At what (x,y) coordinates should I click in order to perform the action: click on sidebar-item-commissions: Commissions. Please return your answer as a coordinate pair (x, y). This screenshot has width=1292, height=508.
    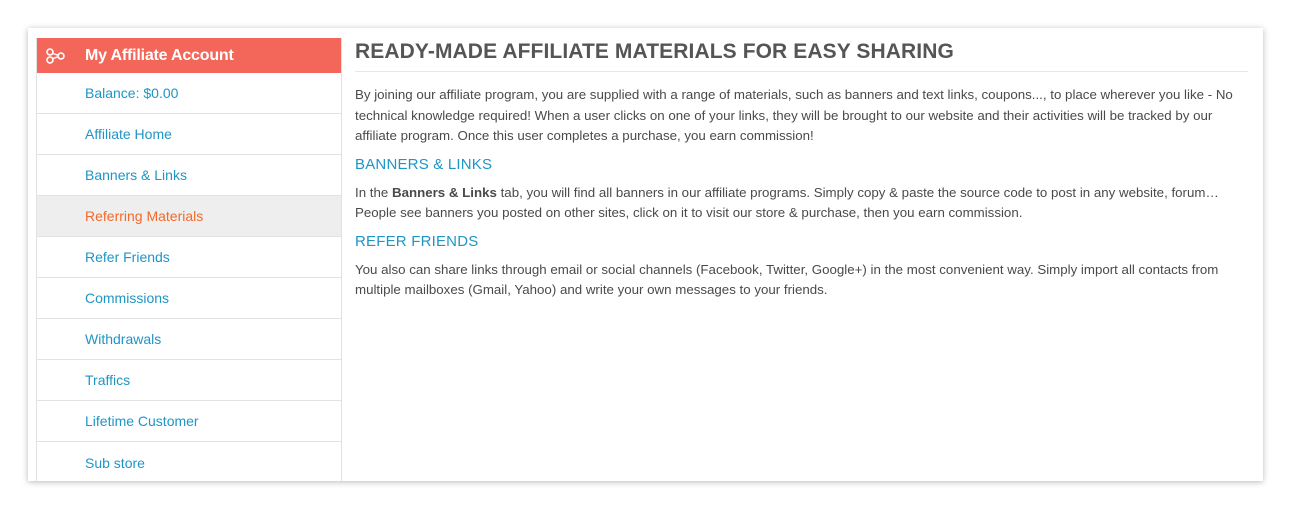
    Looking at the image, I should click on (189, 298).